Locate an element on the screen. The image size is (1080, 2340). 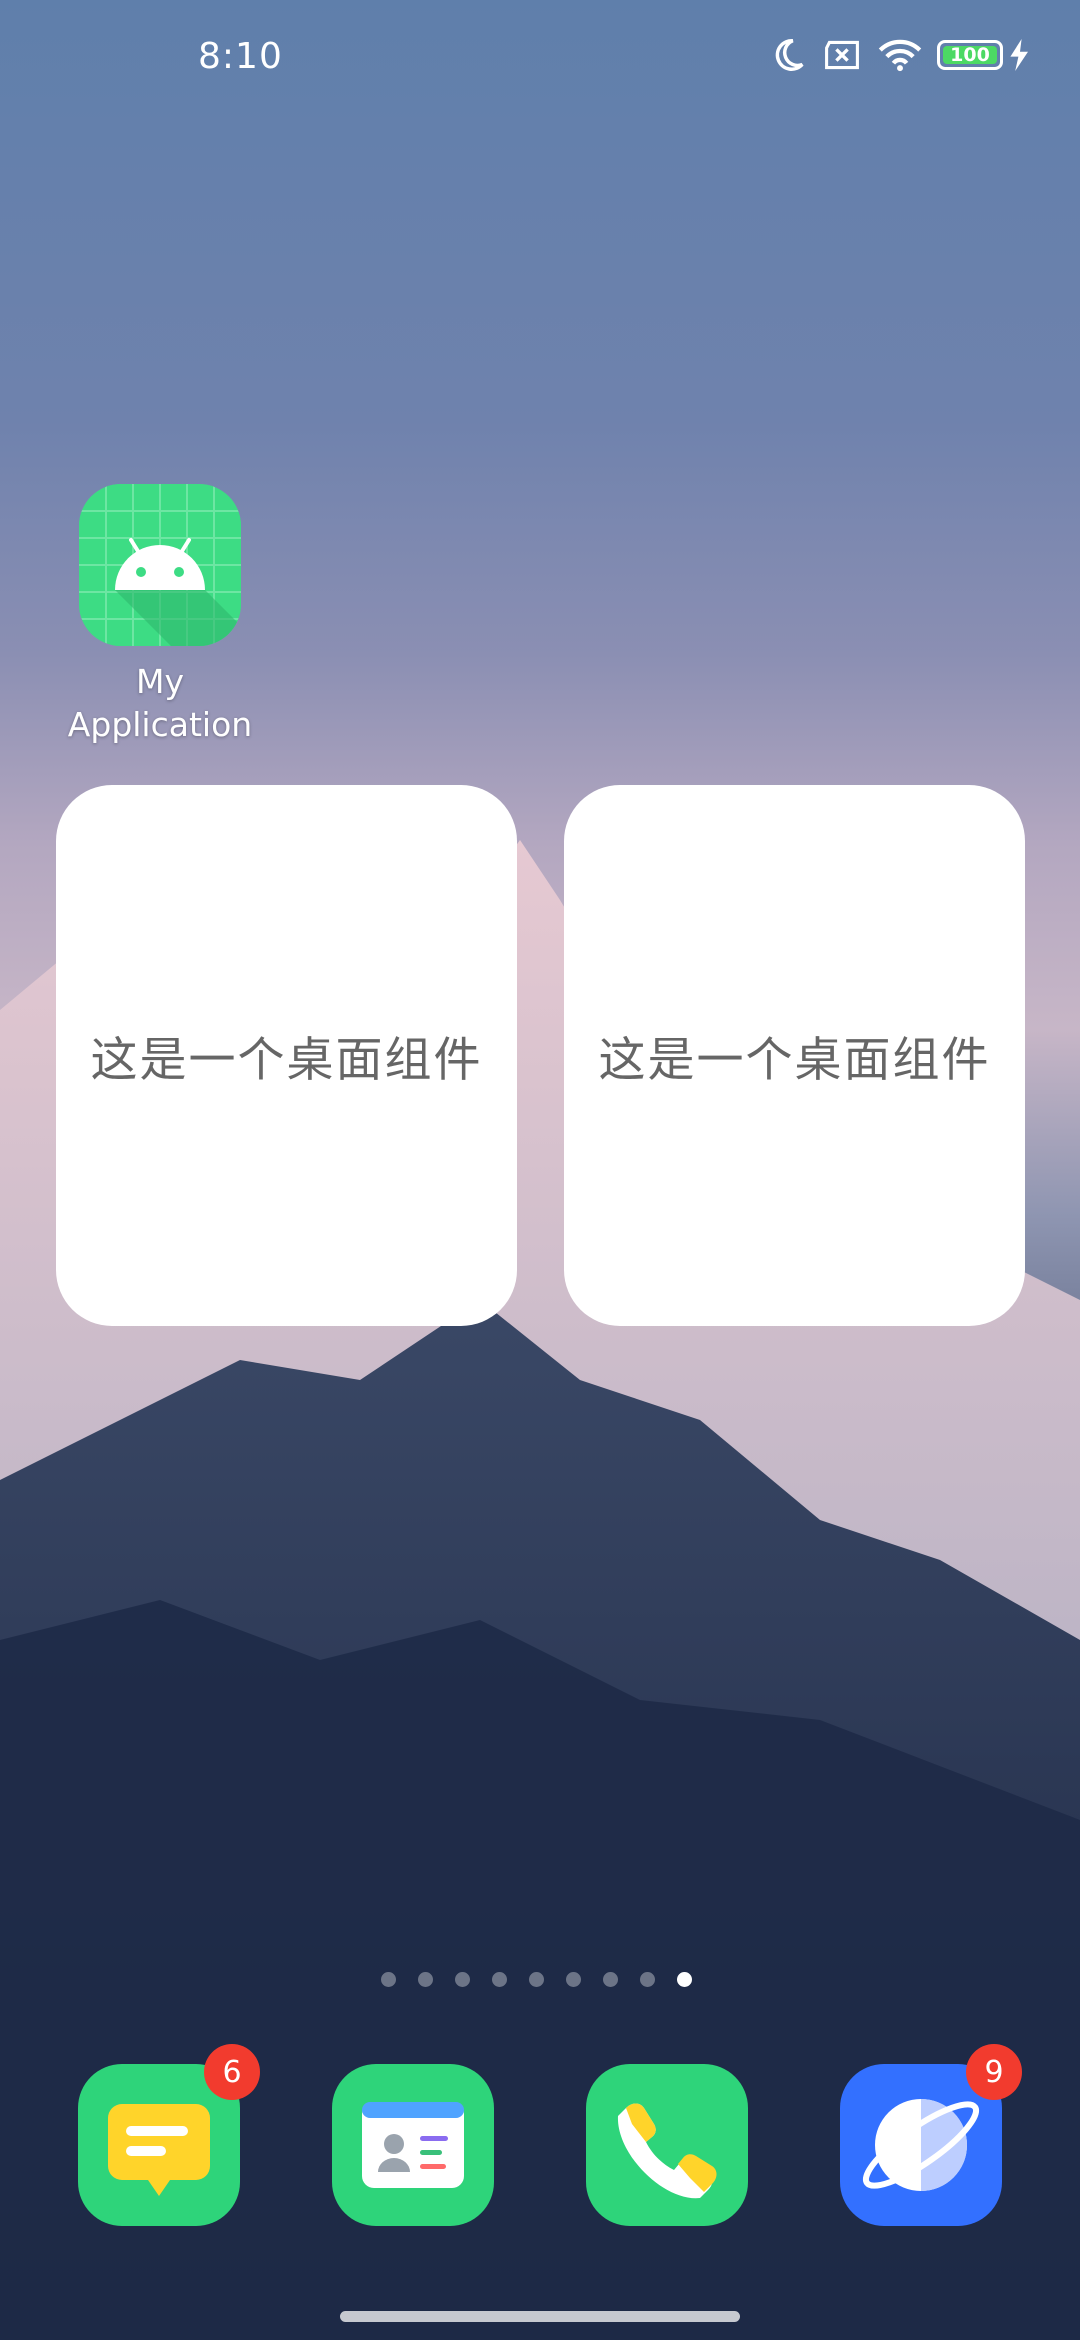
app-my-application: My Application is located at coordinates (160, 615).